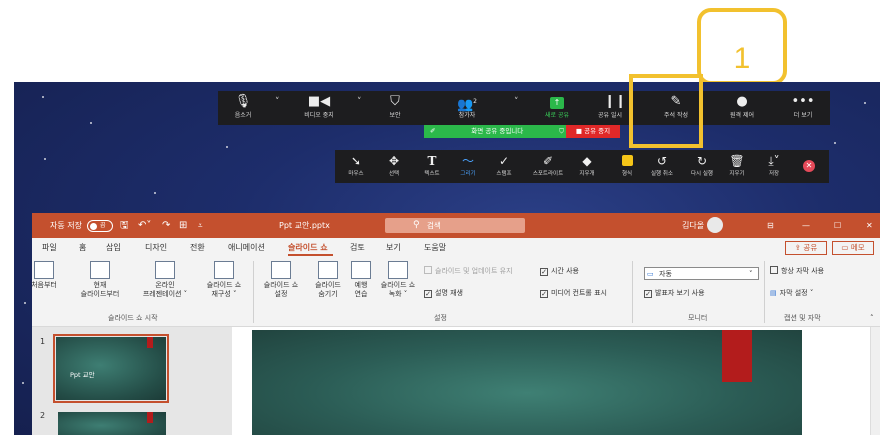 This screenshot has width=880, height=435. Describe the element at coordinates (393, 247) in the screenshot. I see `tab-view: 보기` at that location.